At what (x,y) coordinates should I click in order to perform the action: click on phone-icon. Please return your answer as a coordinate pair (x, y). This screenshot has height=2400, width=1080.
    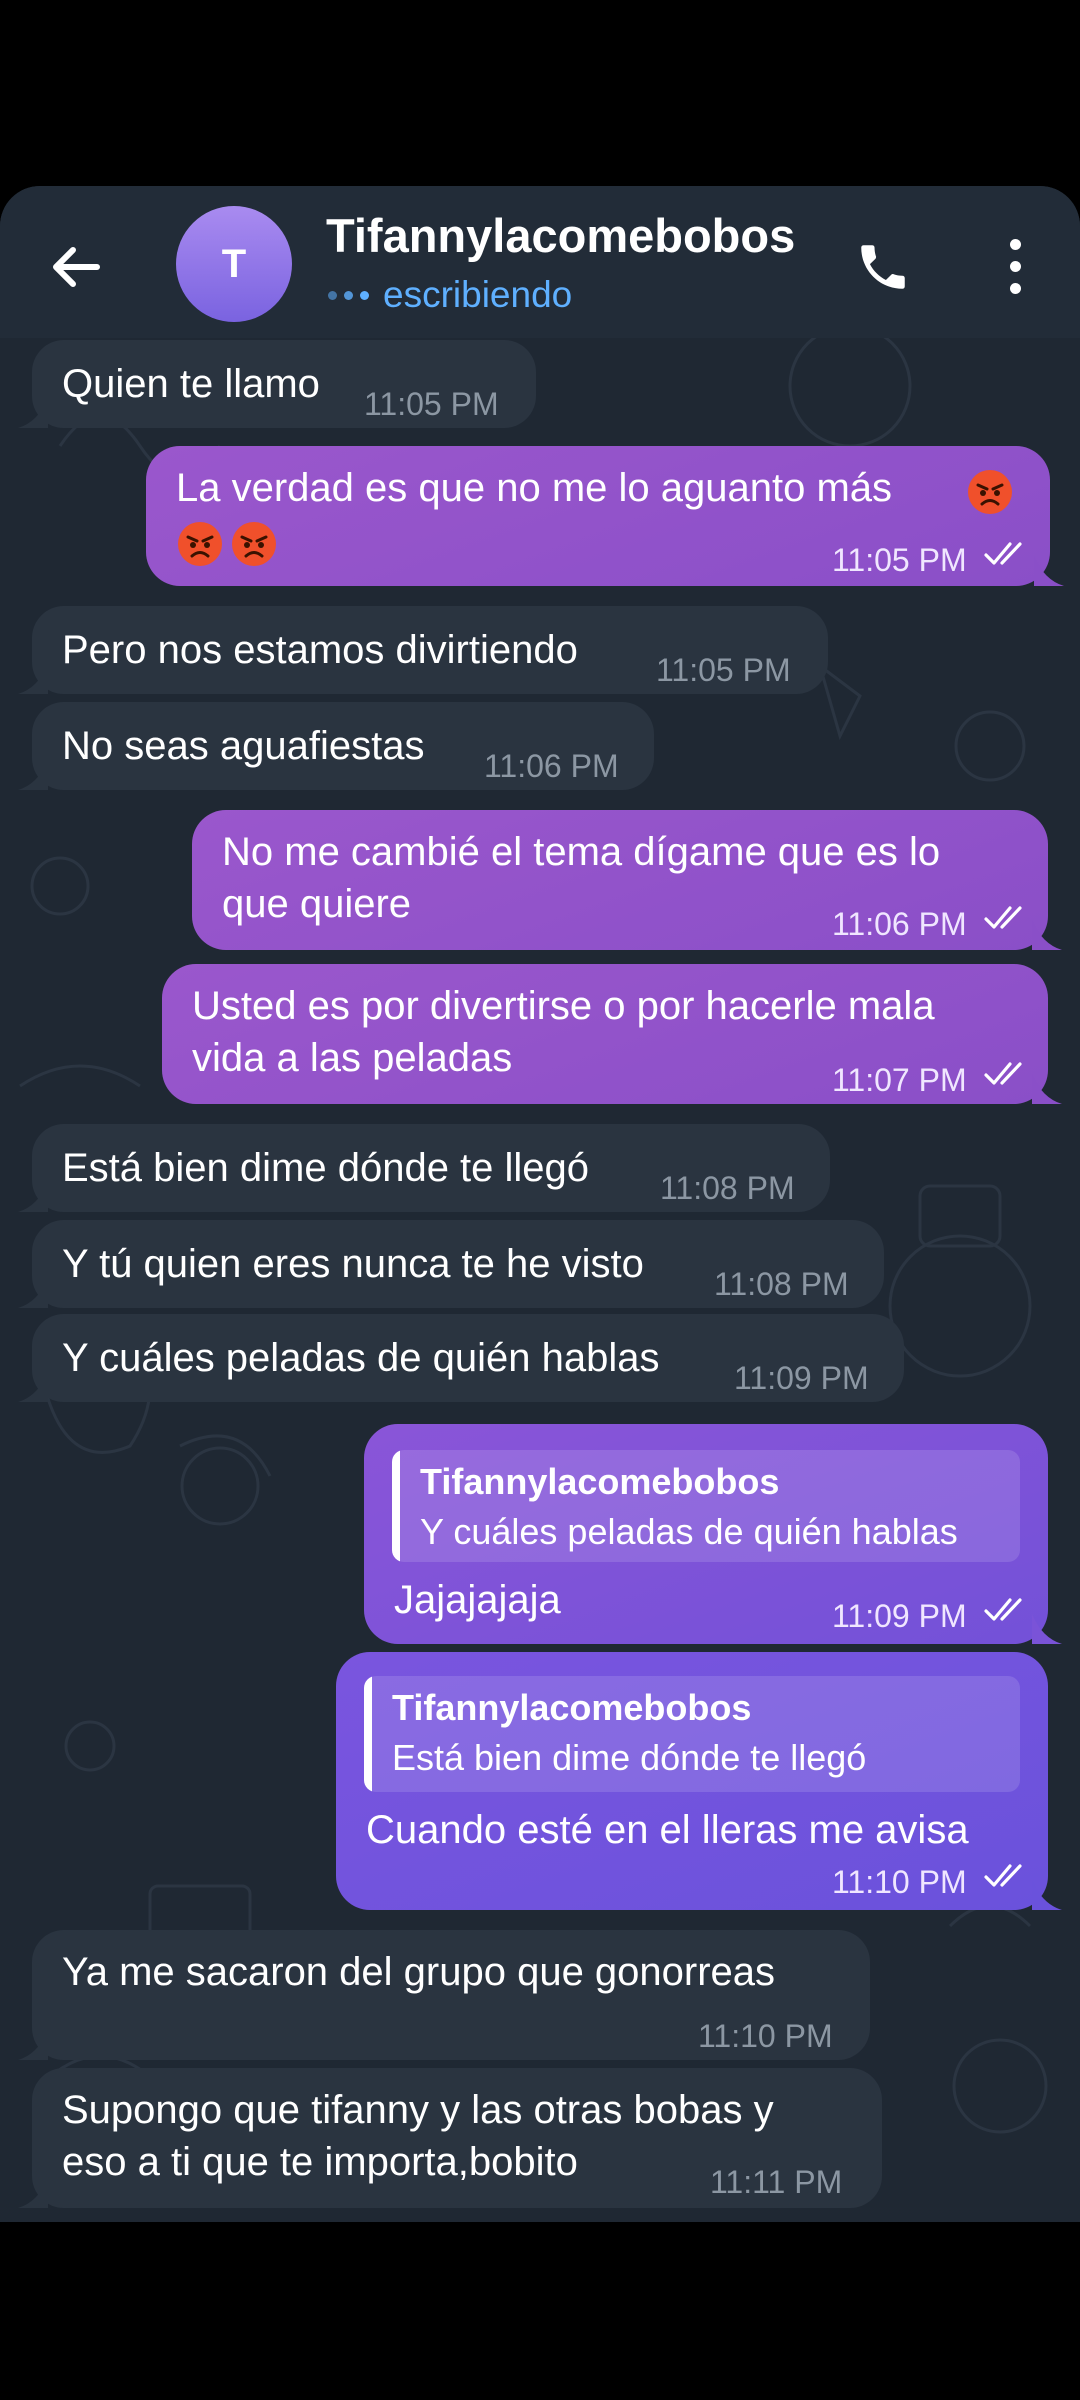
    Looking at the image, I should click on (883, 267).